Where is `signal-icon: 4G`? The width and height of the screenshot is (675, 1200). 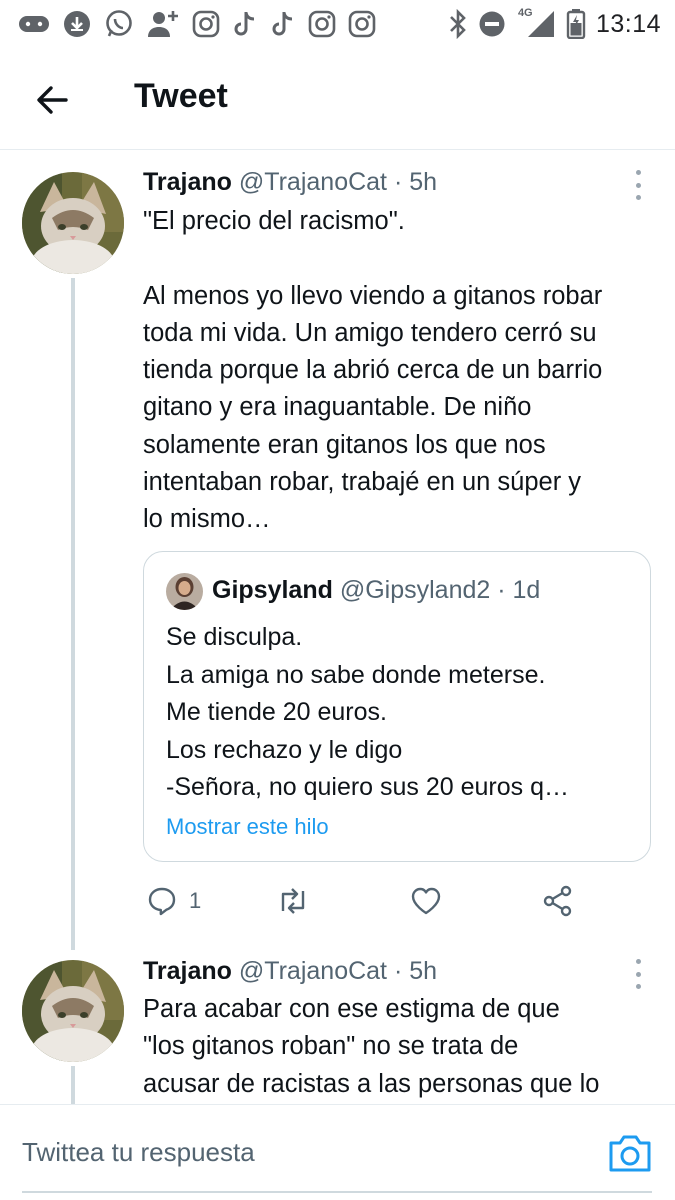 signal-icon: 4G is located at coordinates (536, 23).